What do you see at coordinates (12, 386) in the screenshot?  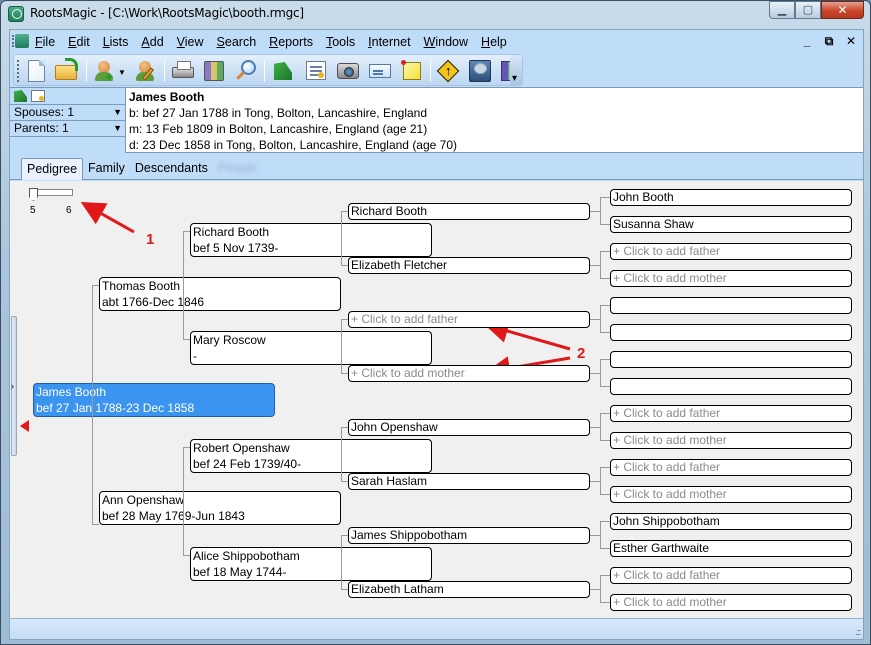 I see `expand-arrow-icon: ›` at bounding box center [12, 386].